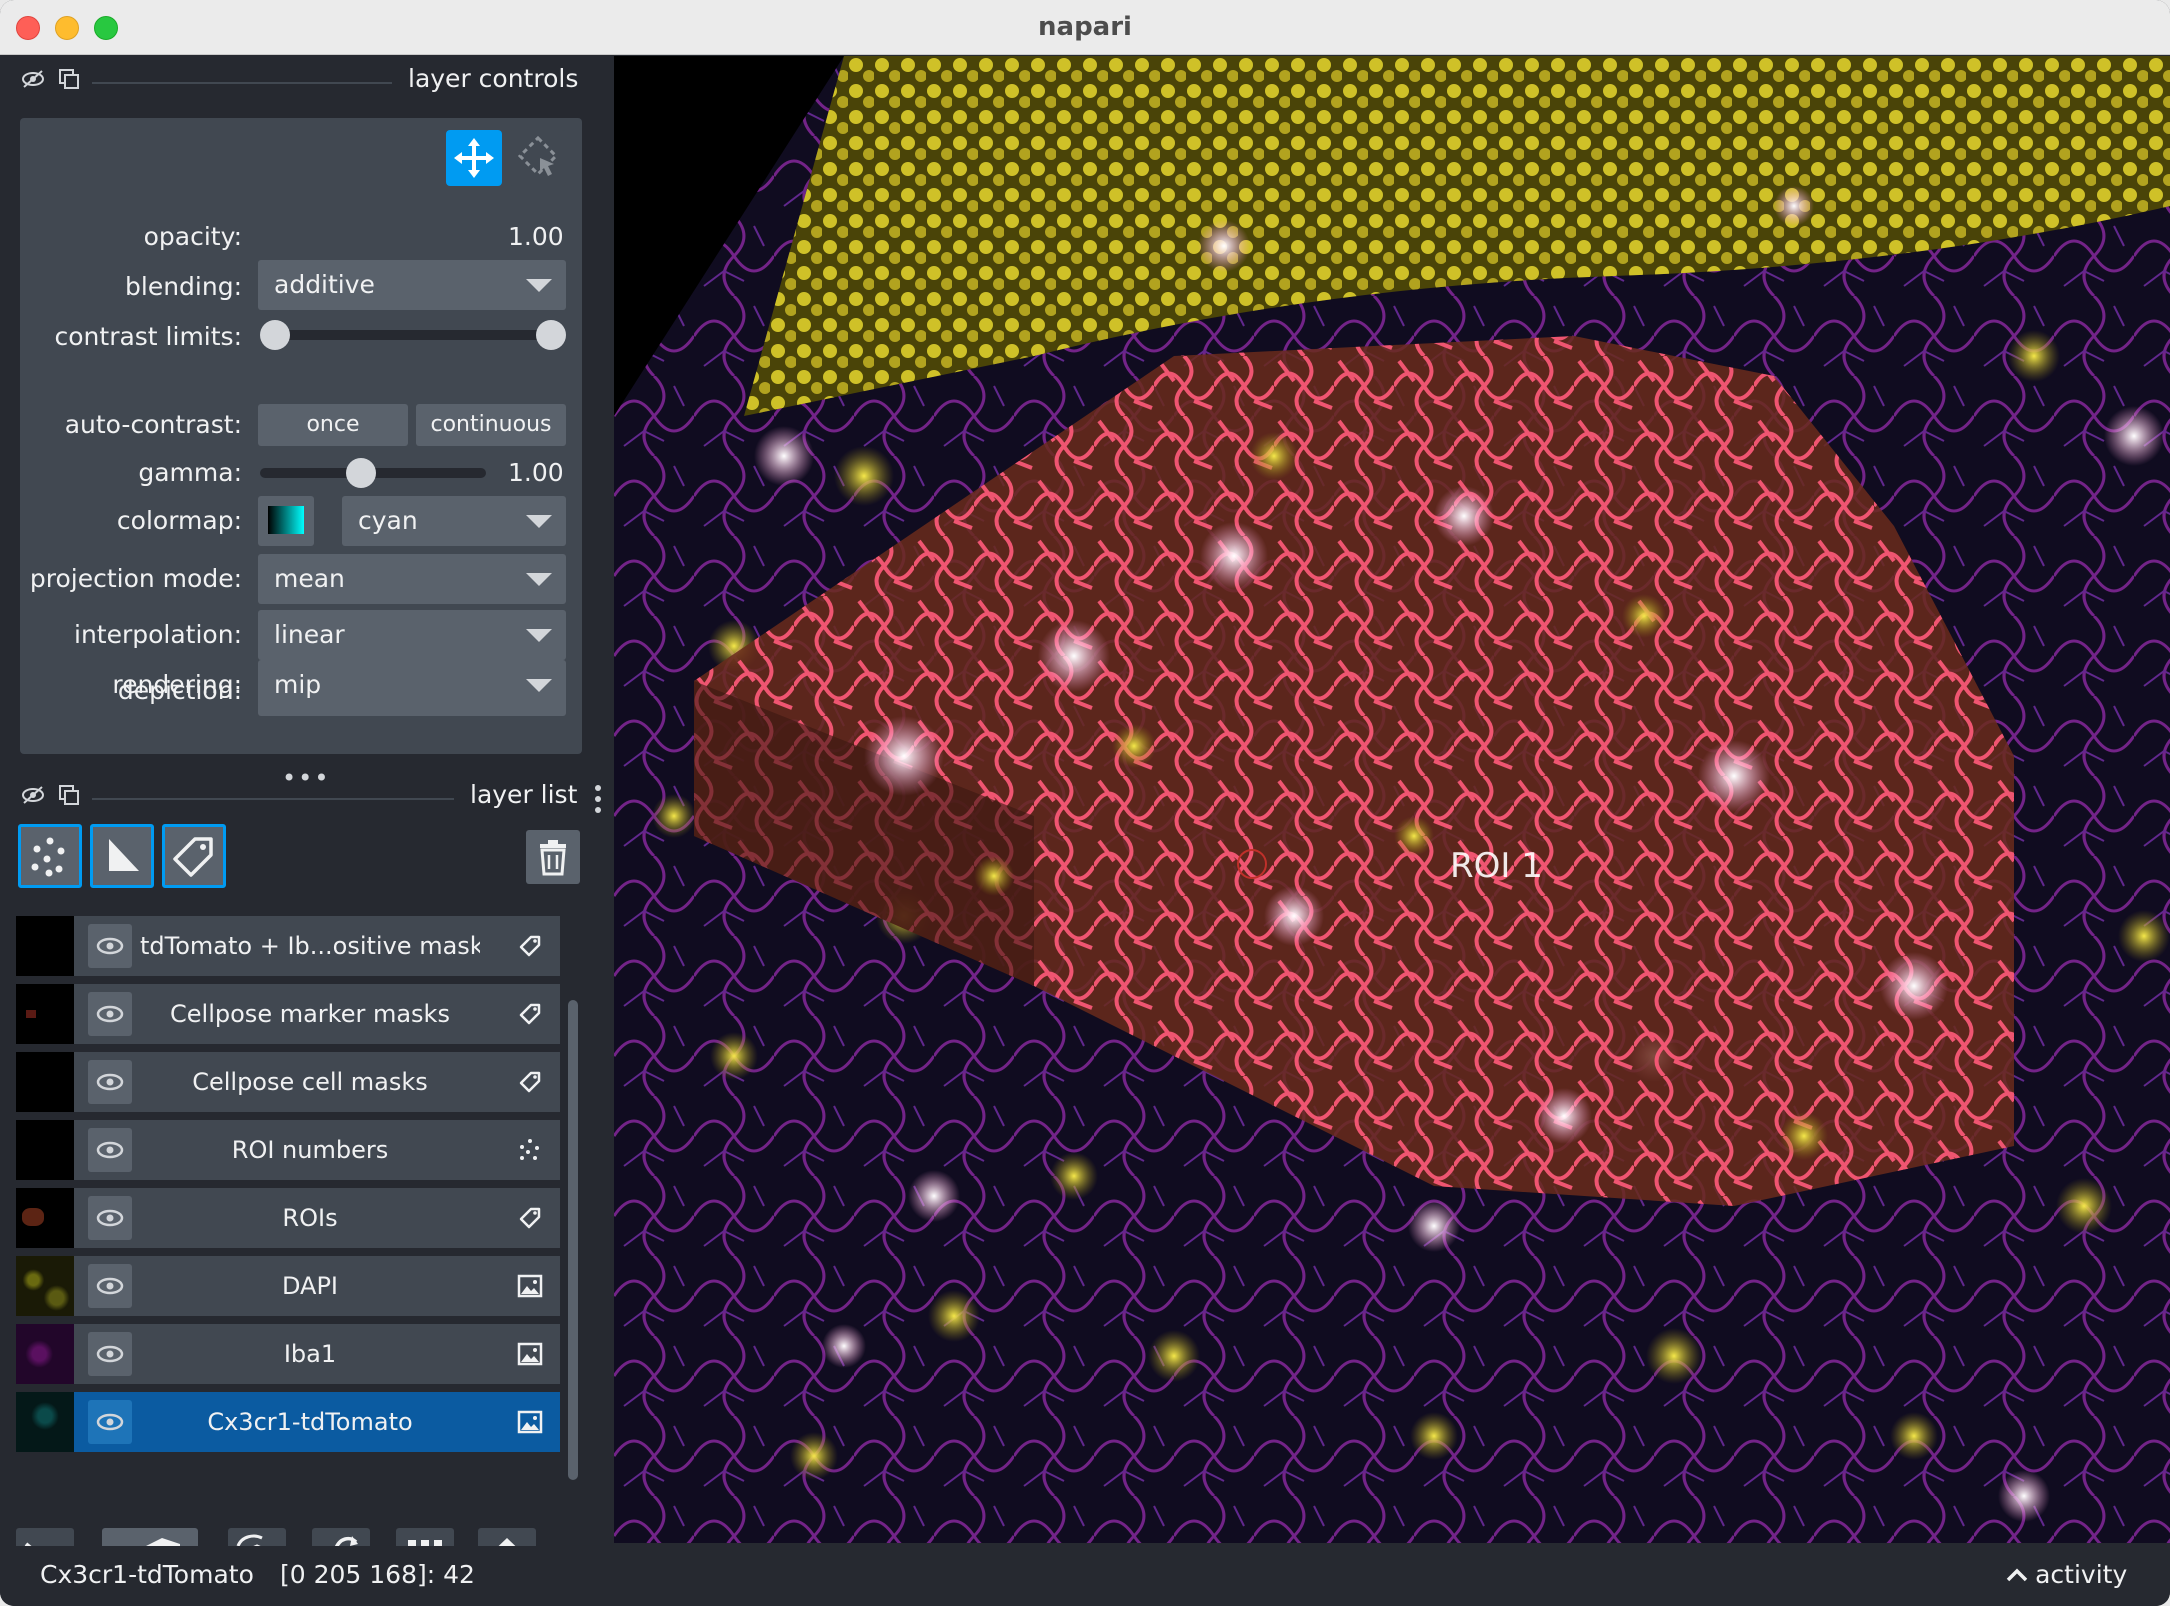  What do you see at coordinates (158, 634) in the screenshot?
I see `interpolation-label: interpolation:` at bounding box center [158, 634].